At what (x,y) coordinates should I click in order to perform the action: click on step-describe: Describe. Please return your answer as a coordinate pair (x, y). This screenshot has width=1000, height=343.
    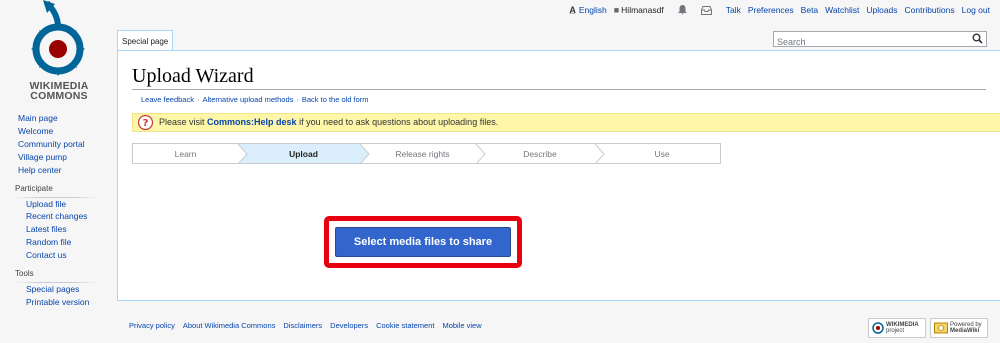
    Looking at the image, I should click on (540, 154).